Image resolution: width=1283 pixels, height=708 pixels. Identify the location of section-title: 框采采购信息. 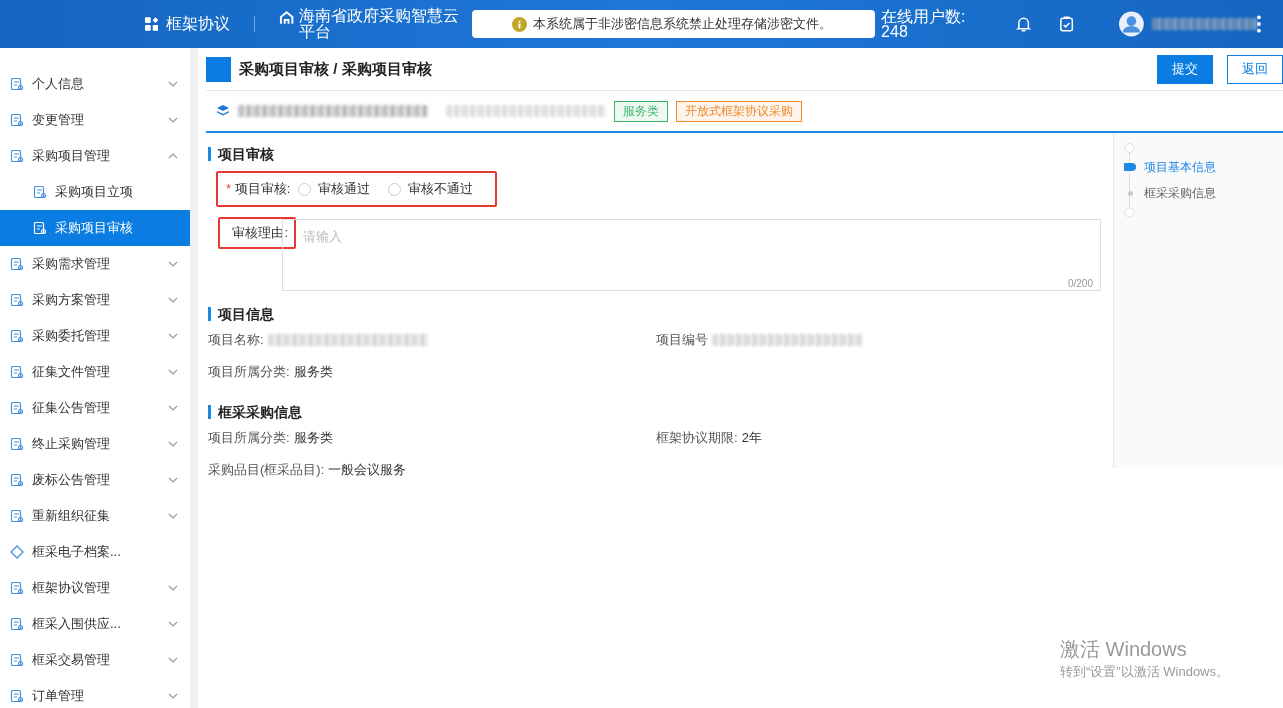
(654, 412).